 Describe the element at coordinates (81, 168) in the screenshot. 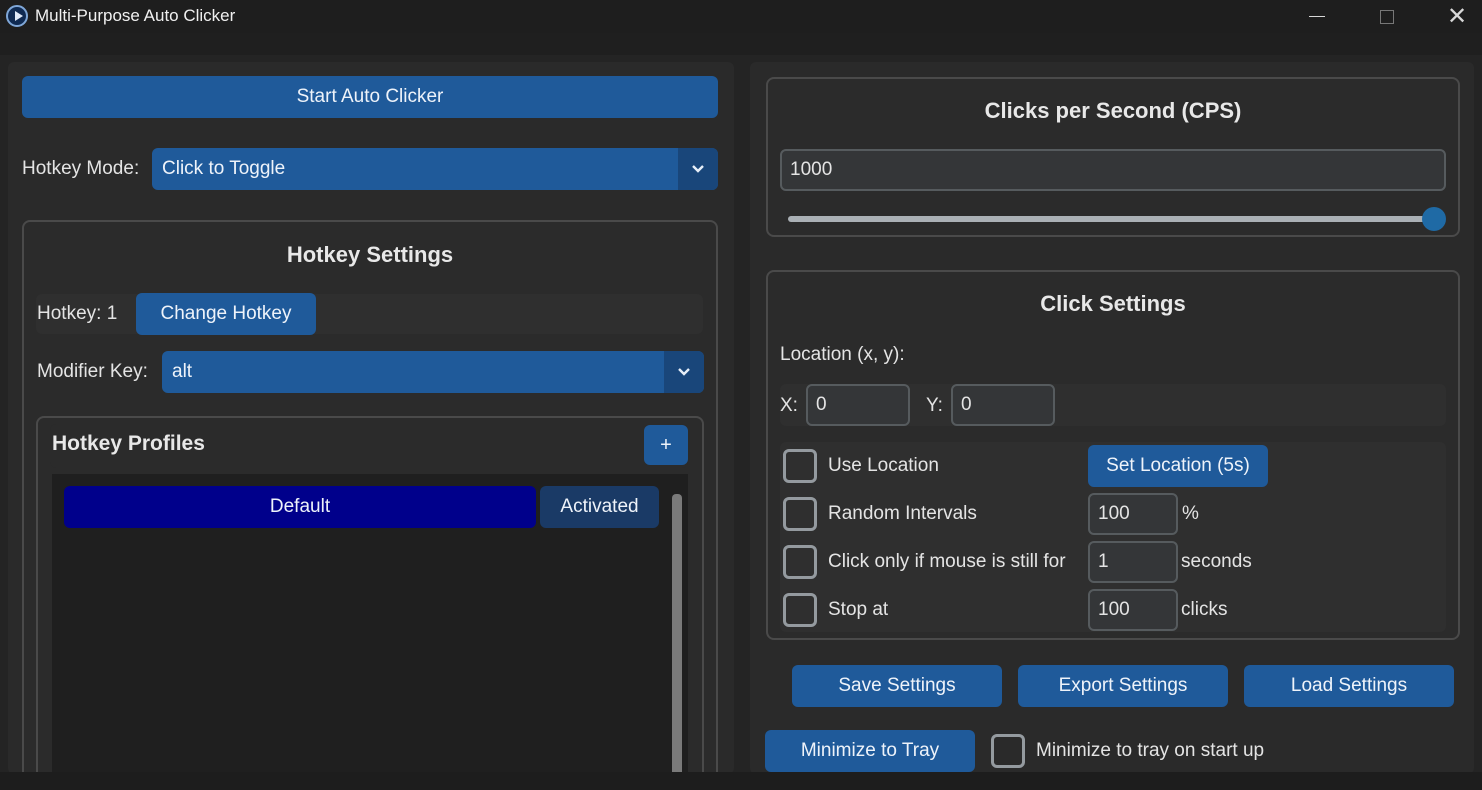

I see `hotkey-mode-label: Hotkey Mode:` at that location.